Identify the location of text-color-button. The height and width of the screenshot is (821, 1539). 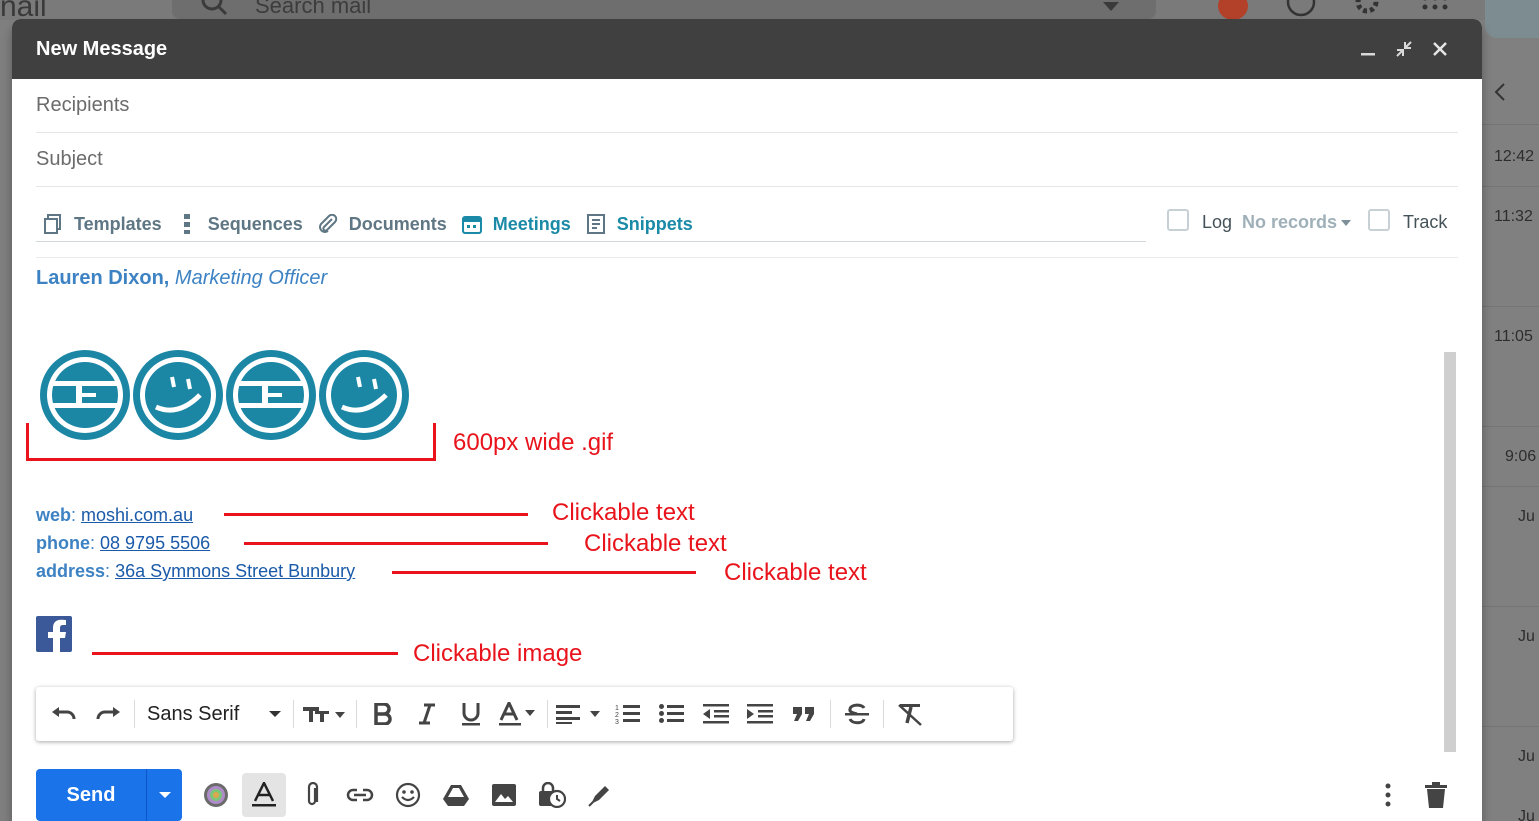
(518, 714).